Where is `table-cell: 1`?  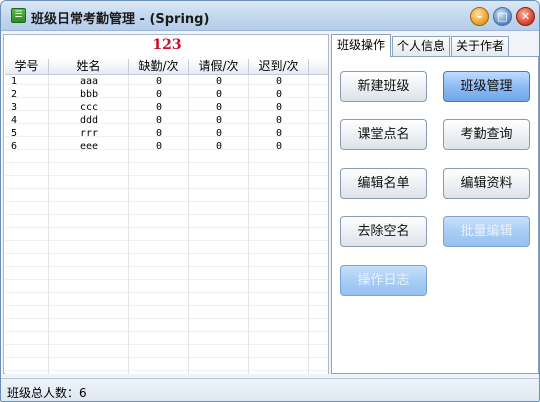 table-cell: 1 is located at coordinates (14, 81).